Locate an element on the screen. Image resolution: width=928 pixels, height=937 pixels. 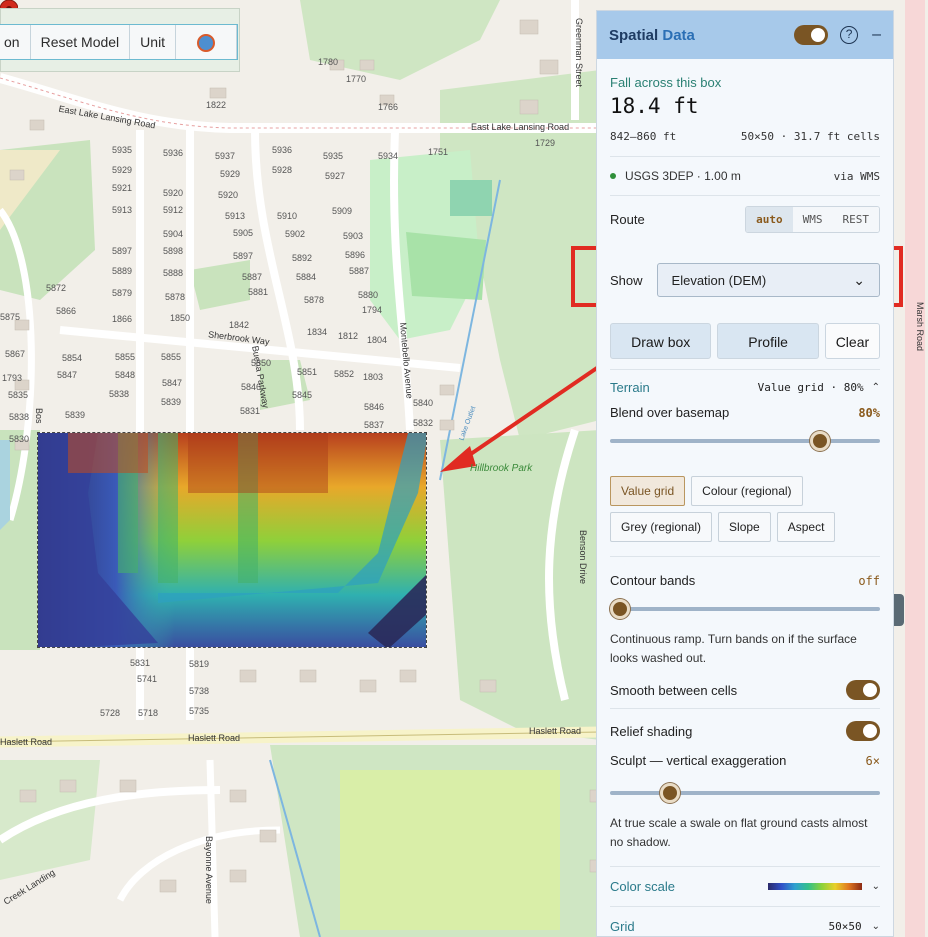
house-number: 5889 is located at coordinates (122, 271).